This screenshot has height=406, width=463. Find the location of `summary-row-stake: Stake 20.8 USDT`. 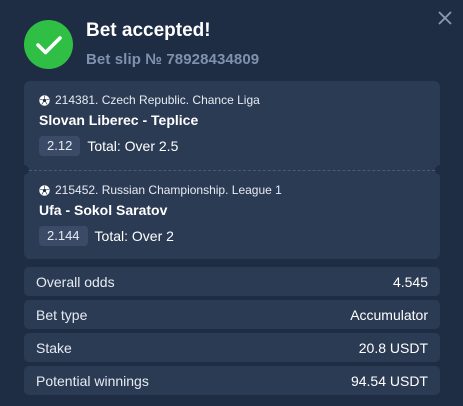

summary-row-stake: Stake 20.8 USDT is located at coordinates (232, 347).